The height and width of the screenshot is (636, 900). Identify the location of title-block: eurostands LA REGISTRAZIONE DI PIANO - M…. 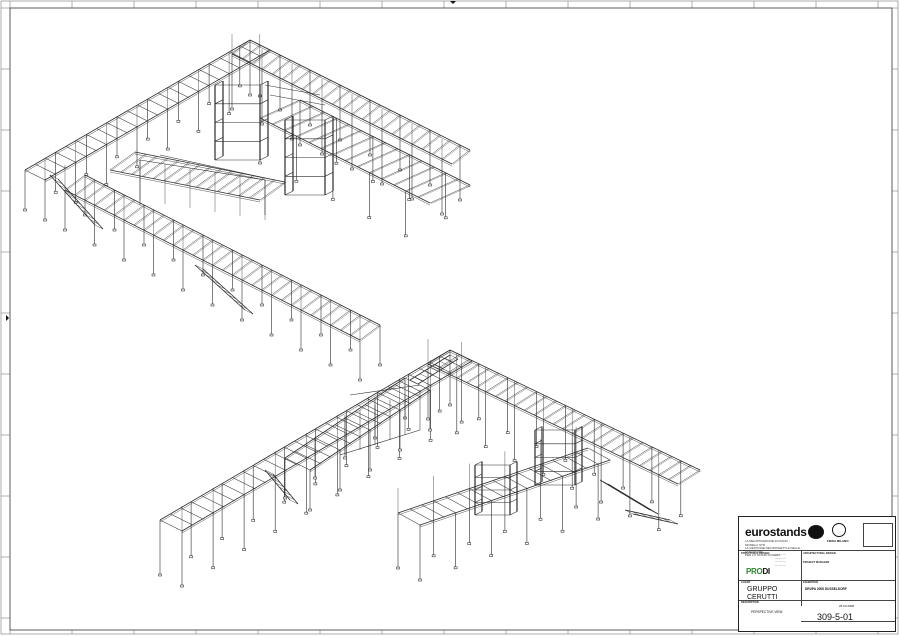
(817, 574).